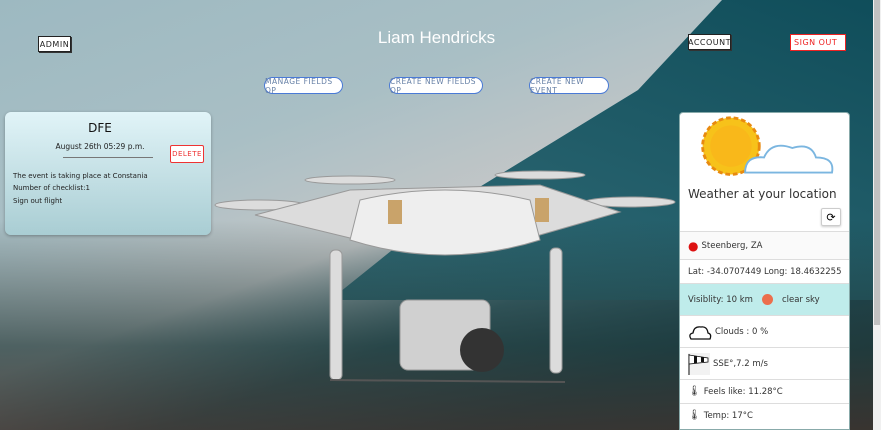 The width and height of the screenshot is (881, 430). Describe the element at coordinates (732, 245) in the screenshot. I see `location-name: Steenberg, ZA` at that location.